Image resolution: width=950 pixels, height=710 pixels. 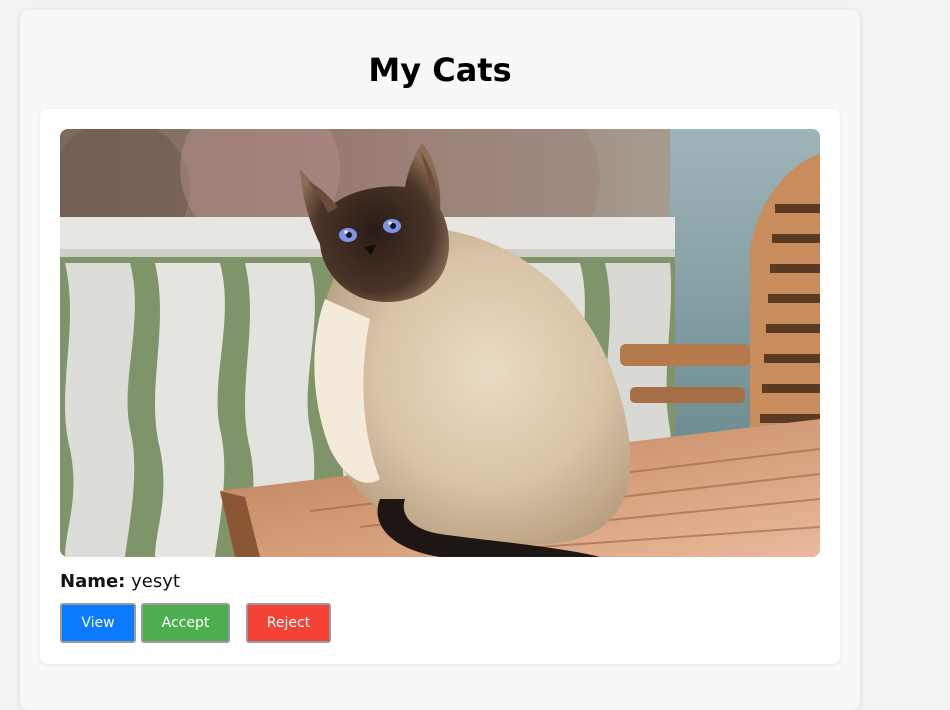 What do you see at coordinates (440, 70) in the screenshot?
I see `page-title: My Cats` at bounding box center [440, 70].